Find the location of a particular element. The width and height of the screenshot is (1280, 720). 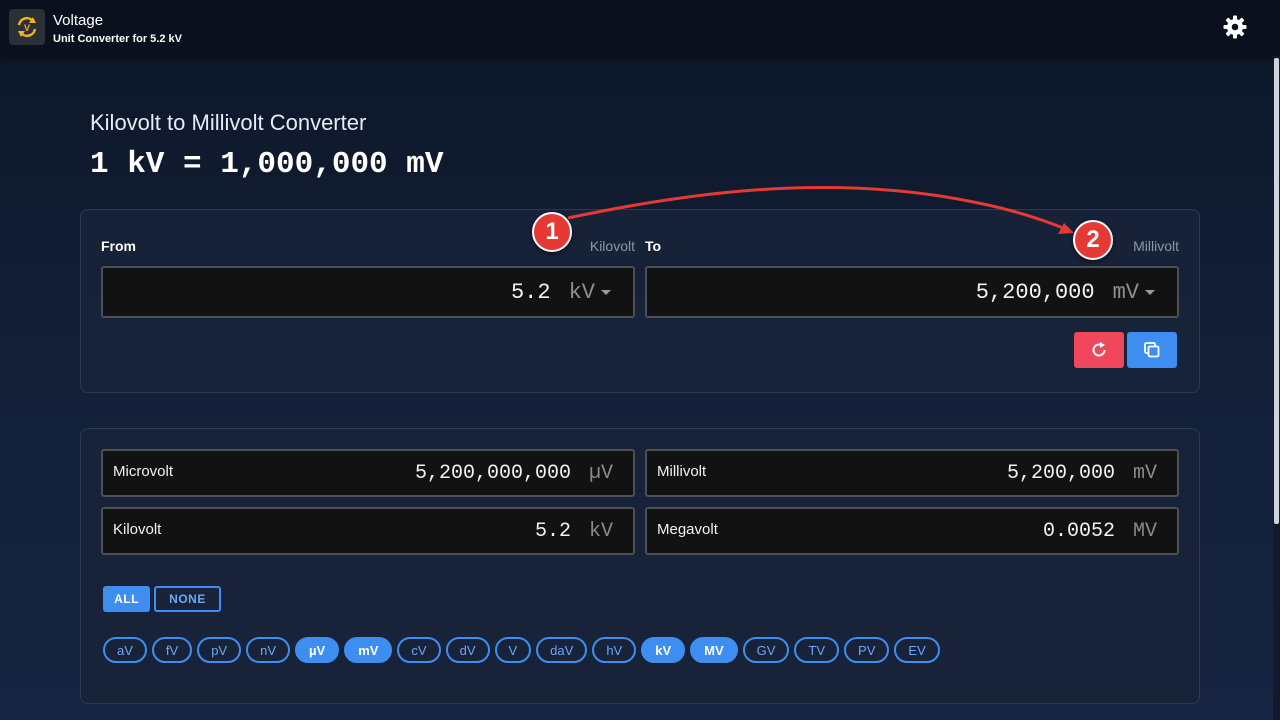

select-all-button: ALL is located at coordinates (126, 599).